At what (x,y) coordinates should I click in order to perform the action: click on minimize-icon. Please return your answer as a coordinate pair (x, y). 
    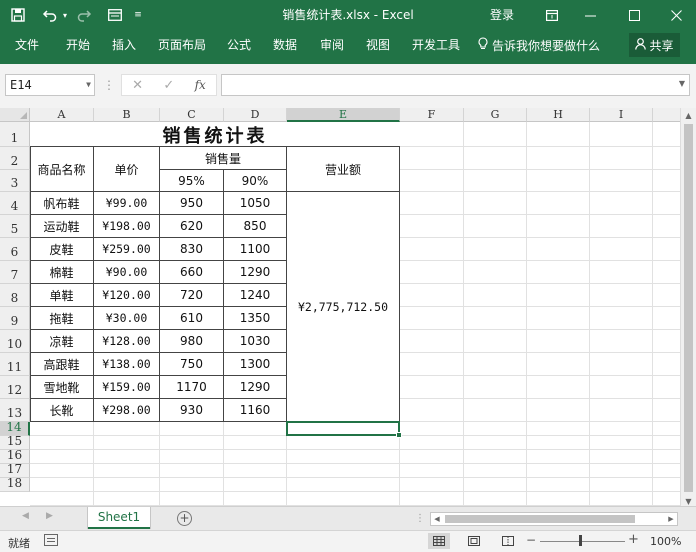
    Looking at the image, I should click on (590, 15).